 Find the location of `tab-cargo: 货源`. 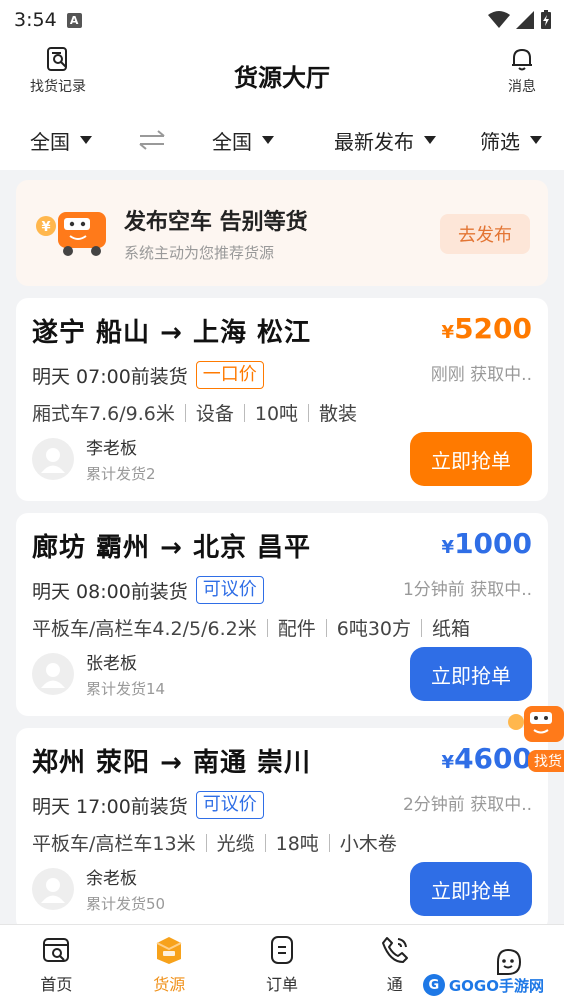

tab-cargo: 货源 is located at coordinates (169, 964).